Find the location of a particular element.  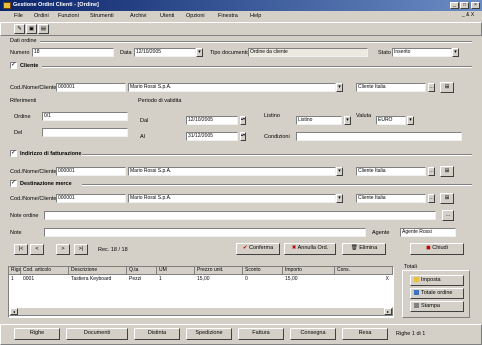

dal-spin: ▴▾ is located at coordinates (243, 120).